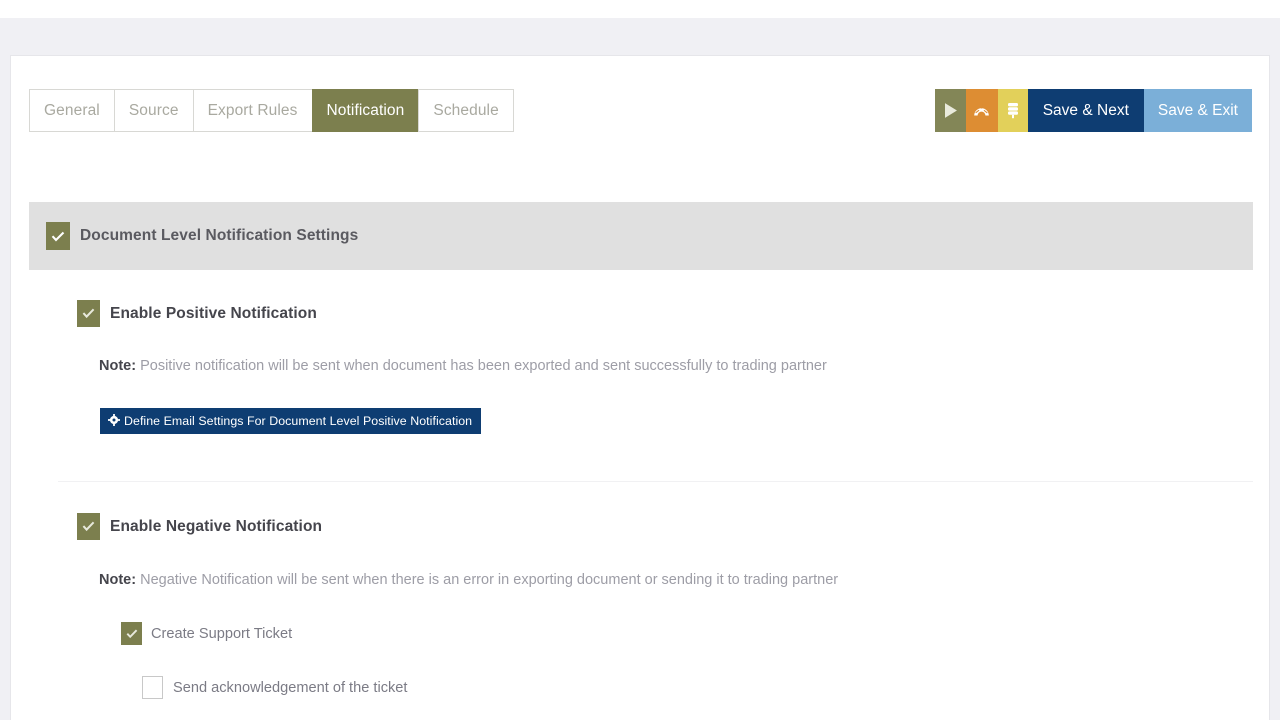  I want to click on action-button-group: Save & Next Save & Exit, so click(1093, 110).